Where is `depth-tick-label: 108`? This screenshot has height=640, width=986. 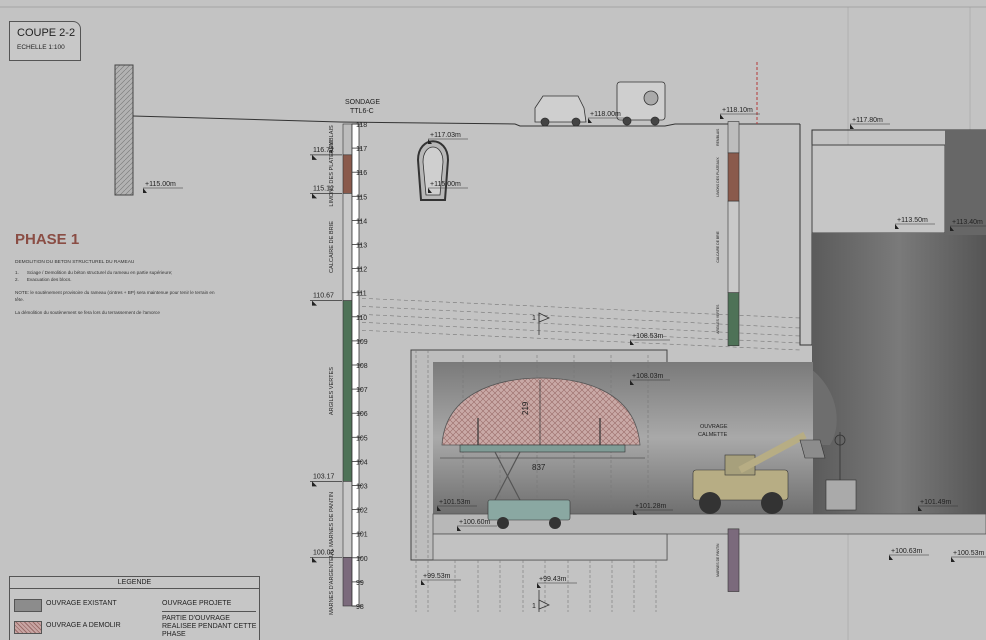 depth-tick-label: 108 is located at coordinates (362, 366).